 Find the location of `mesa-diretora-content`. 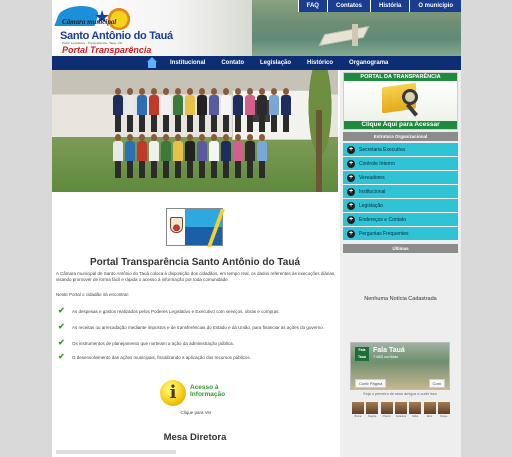

mesa-diretora-content is located at coordinates (116, 452).